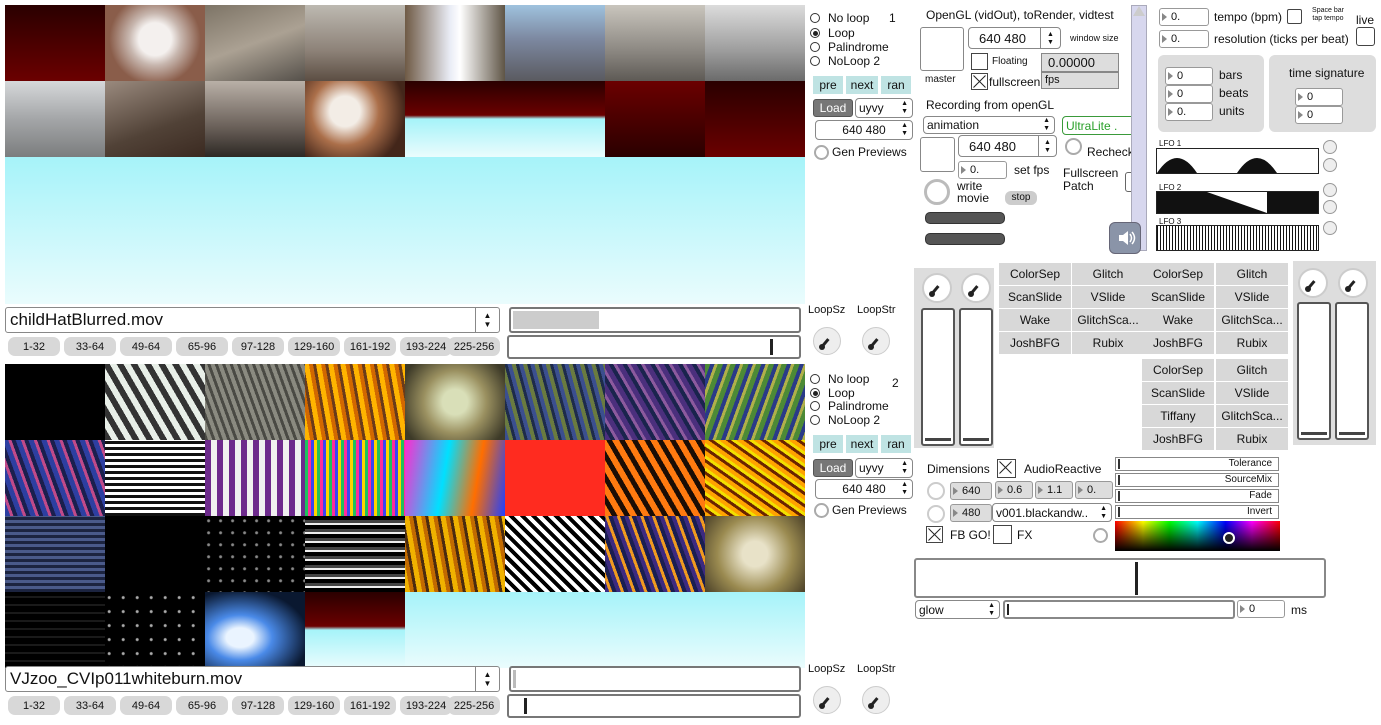 This screenshot has height=725, width=1381. I want to click on deck1-codec-select: uyvy ▲ ▼, so click(884, 108).